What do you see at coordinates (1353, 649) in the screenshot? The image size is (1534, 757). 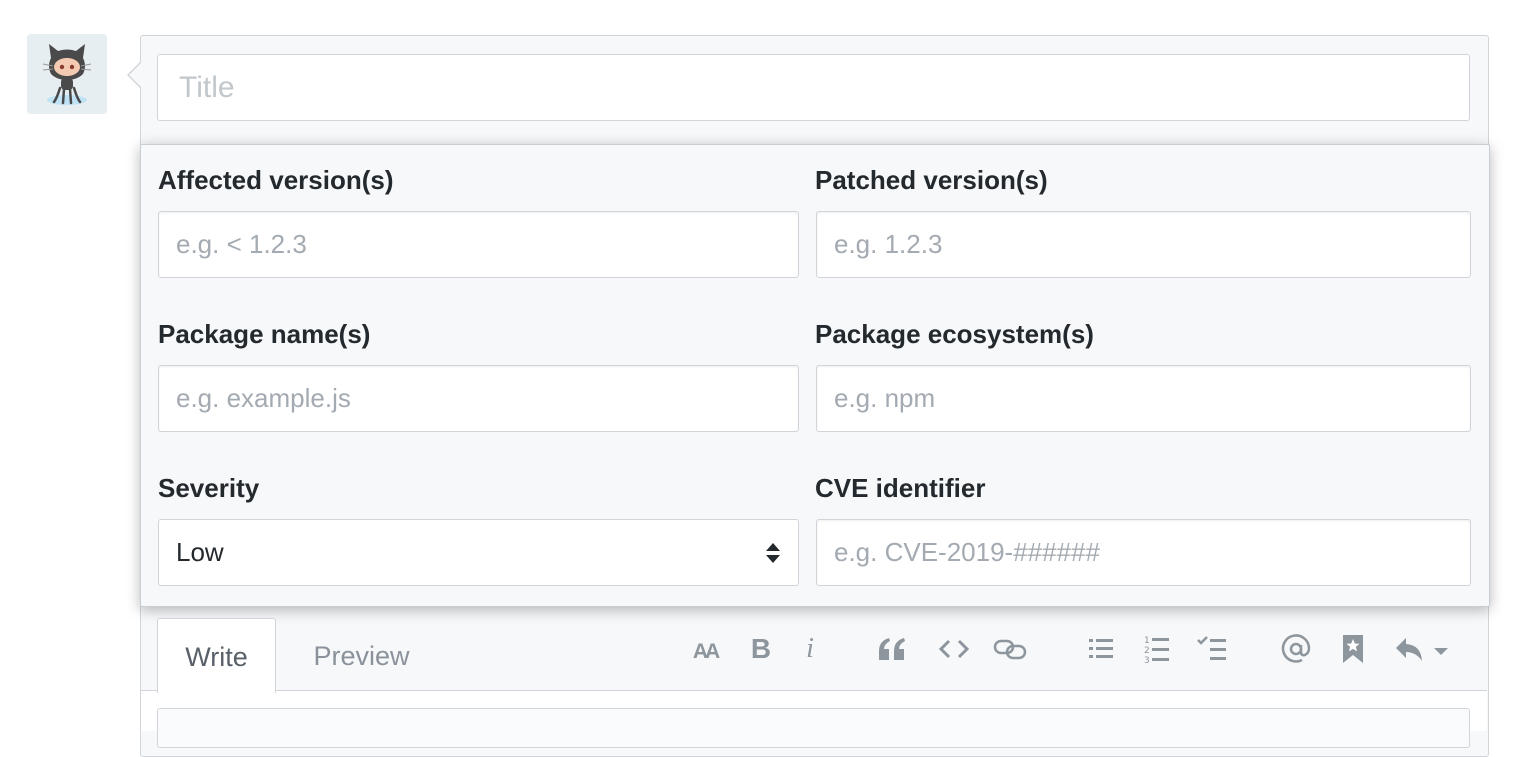 I see `bookmark-icon` at bounding box center [1353, 649].